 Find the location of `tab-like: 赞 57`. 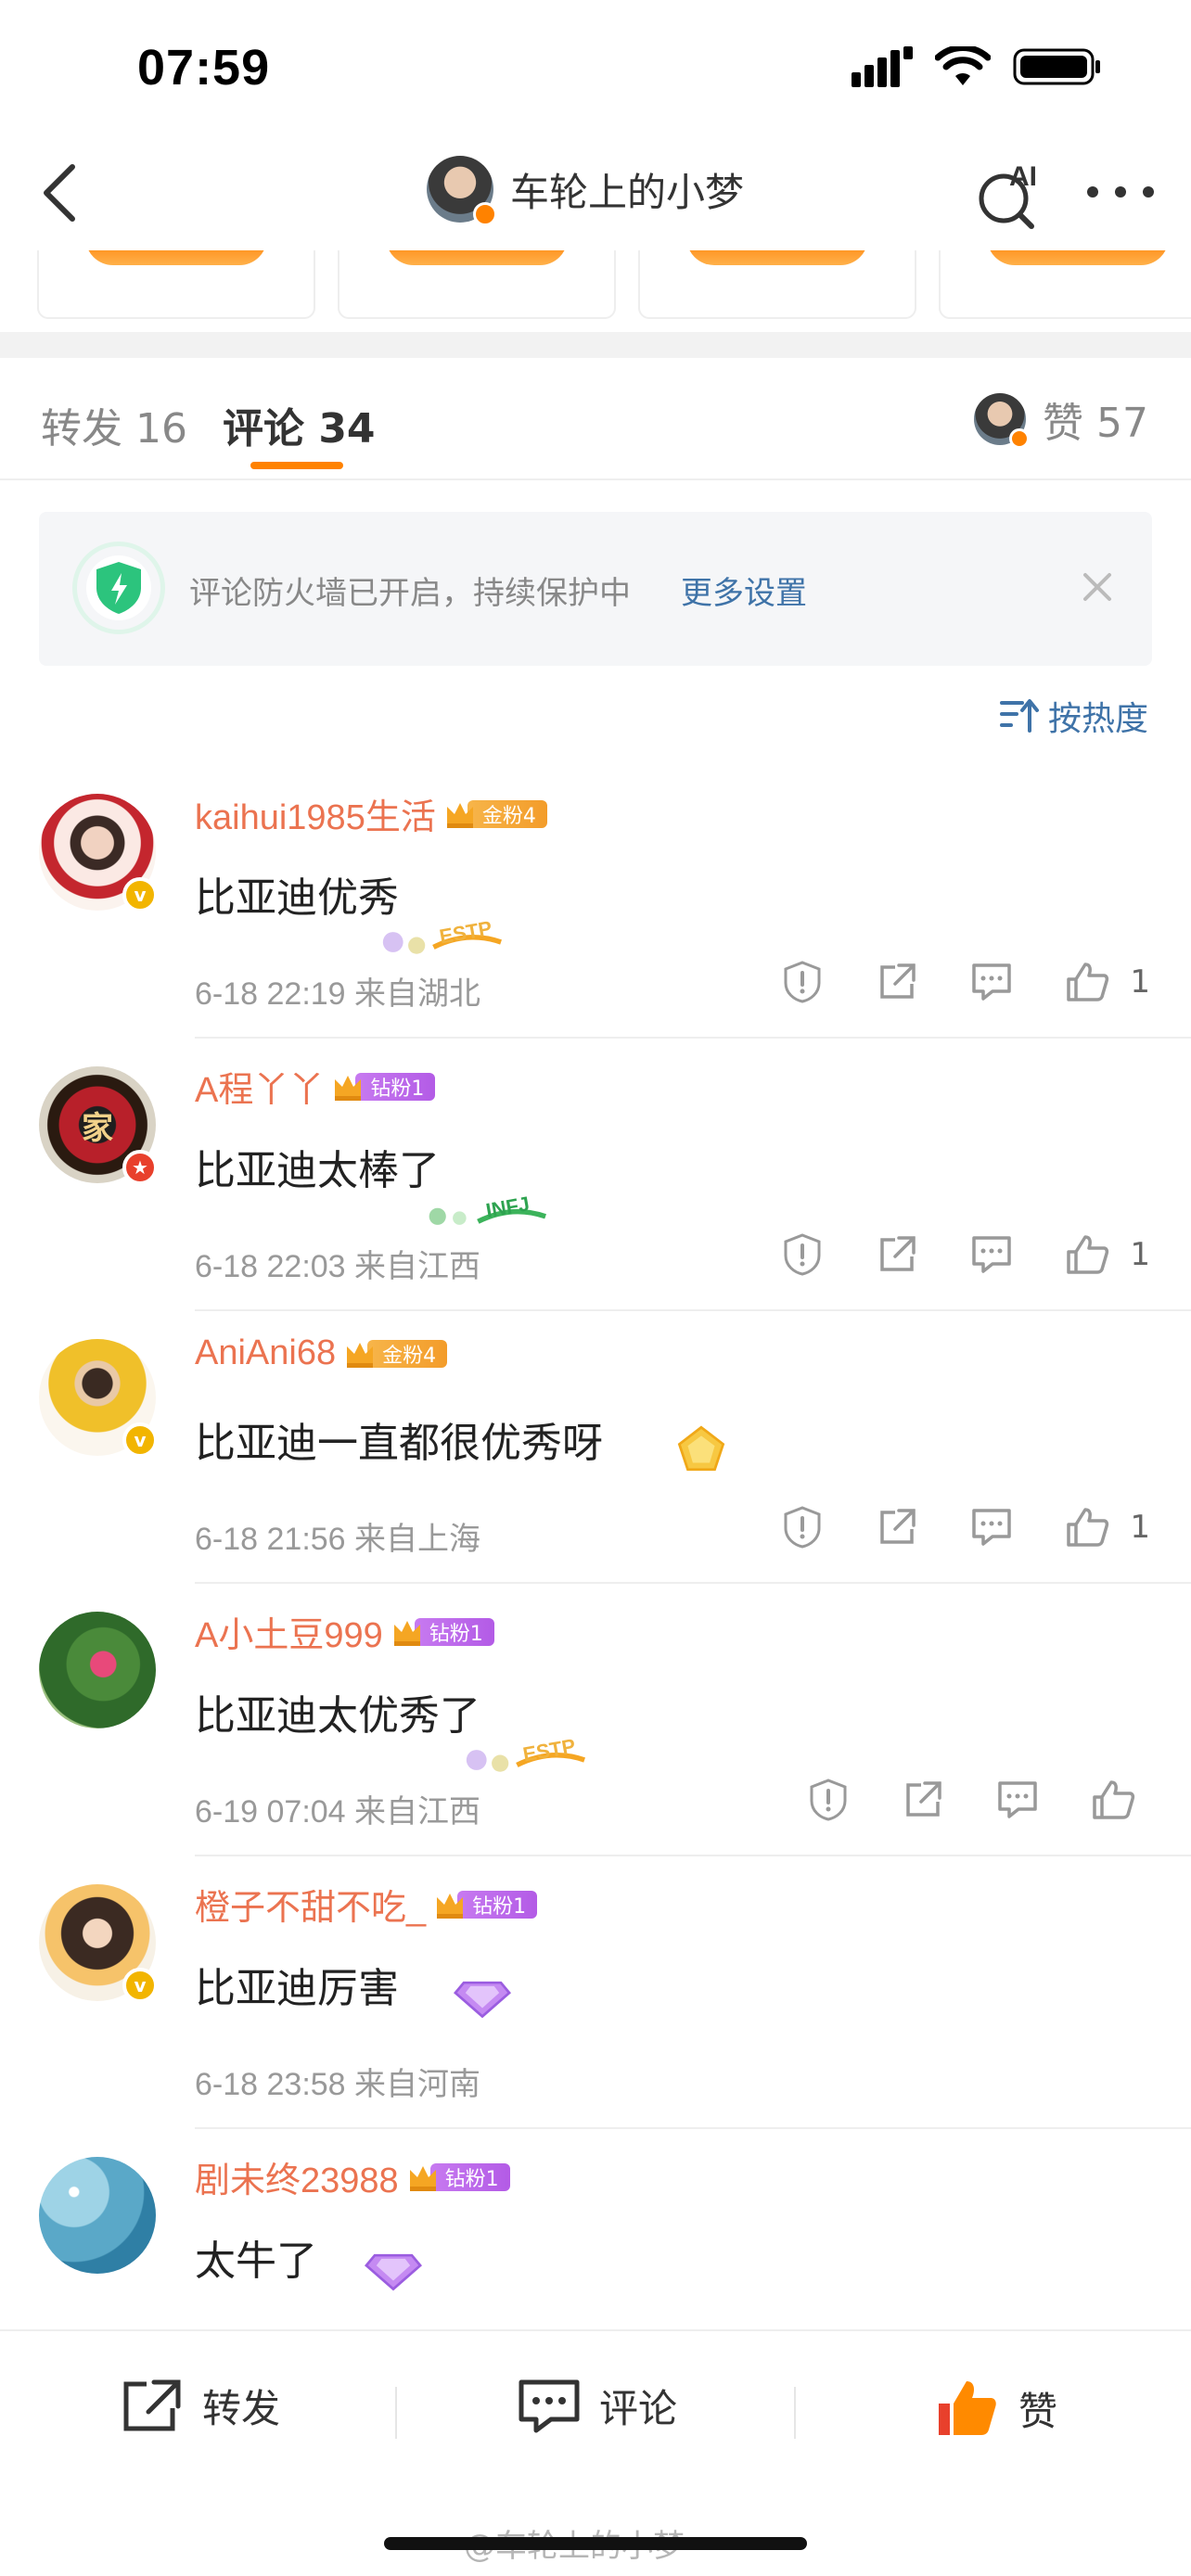

tab-like: 赞 57 is located at coordinates (1061, 419).